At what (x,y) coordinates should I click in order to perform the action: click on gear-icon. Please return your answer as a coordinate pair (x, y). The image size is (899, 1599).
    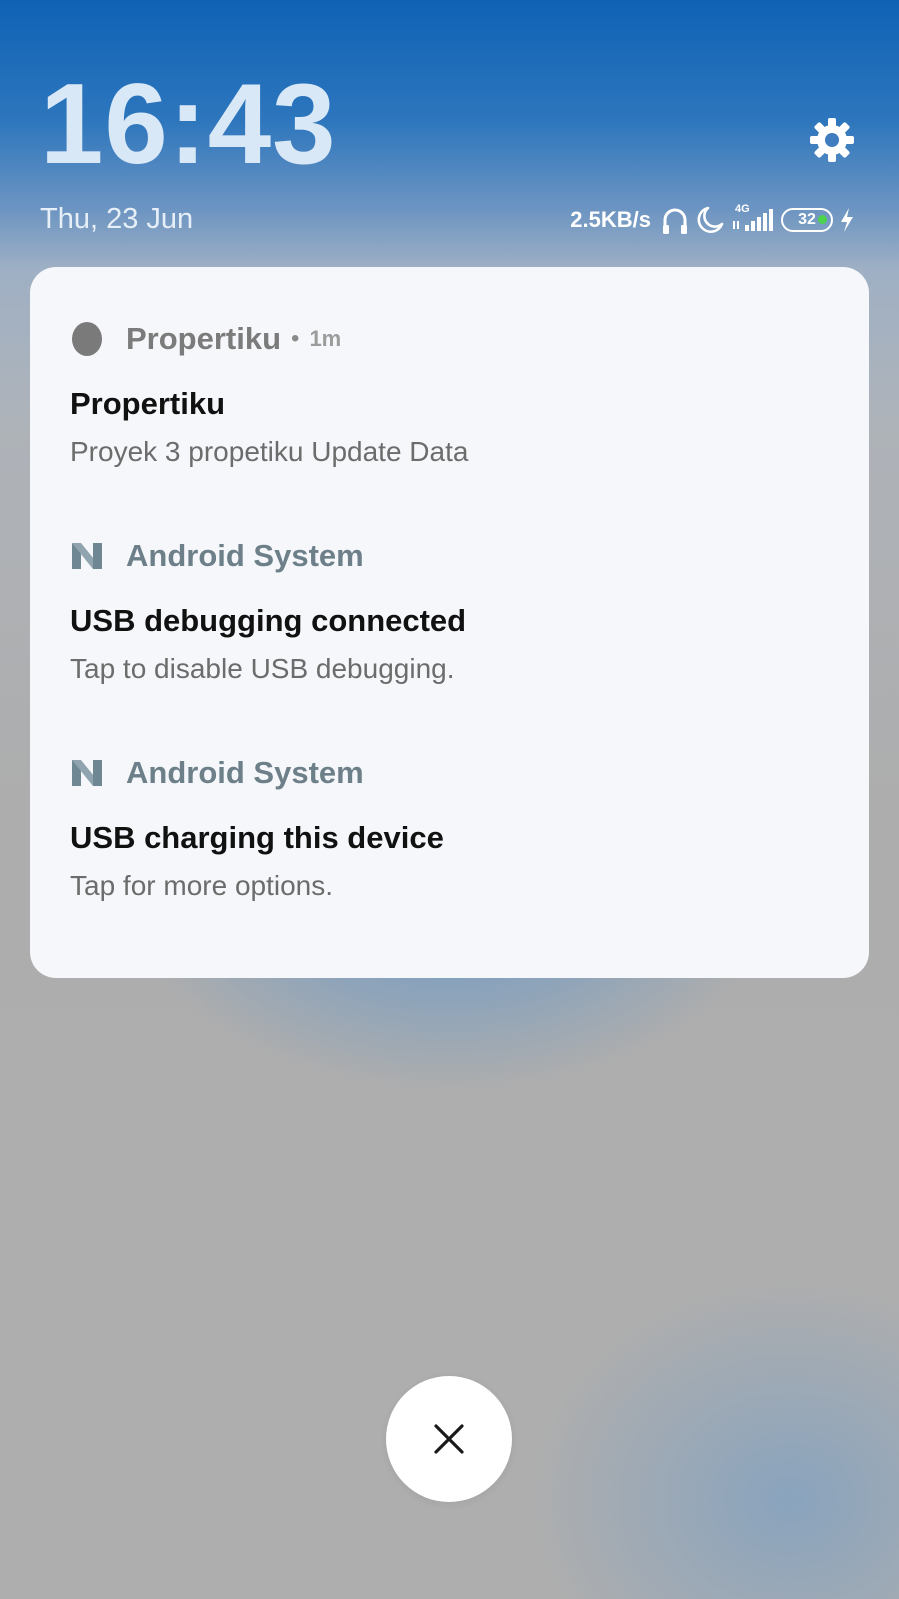
    Looking at the image, I should click on (832, 140).